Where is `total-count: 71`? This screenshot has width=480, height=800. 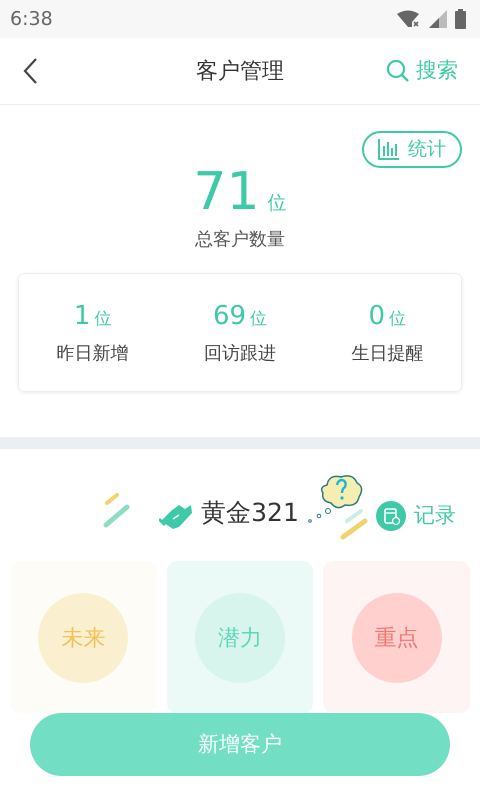
total-count: 71 is located at coordinates (226, 192).